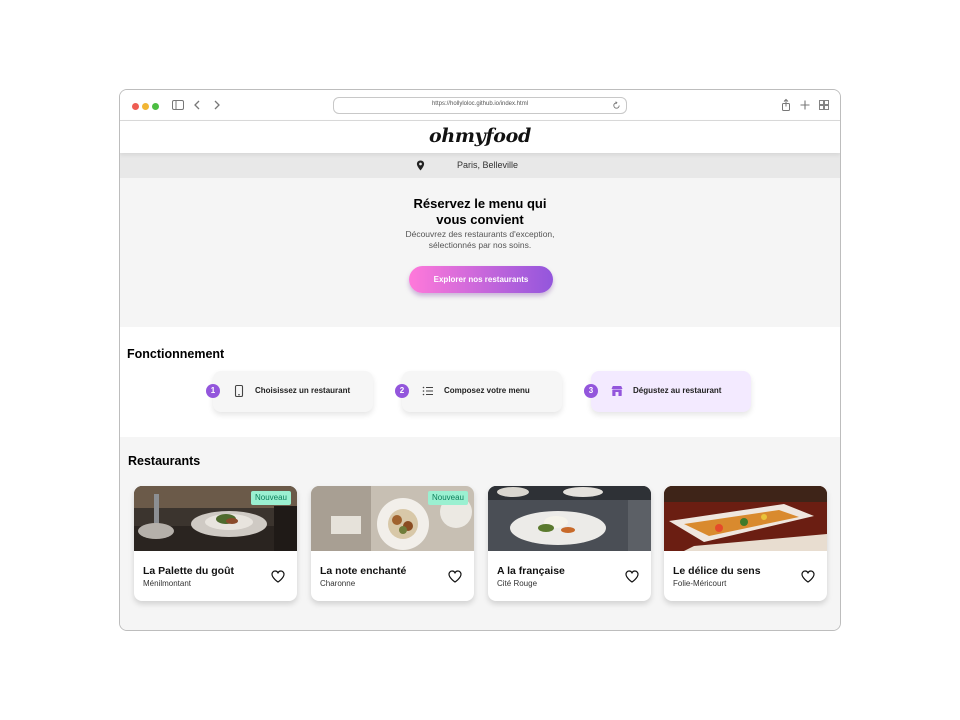 The width and height of the screenshot is (960, 720). I want to click on hero-title-line-2: vous convient, so click(480, 219).